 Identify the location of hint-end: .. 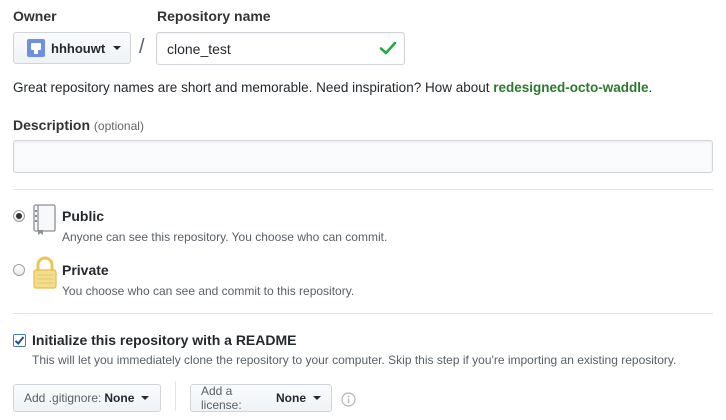
(650, 87).